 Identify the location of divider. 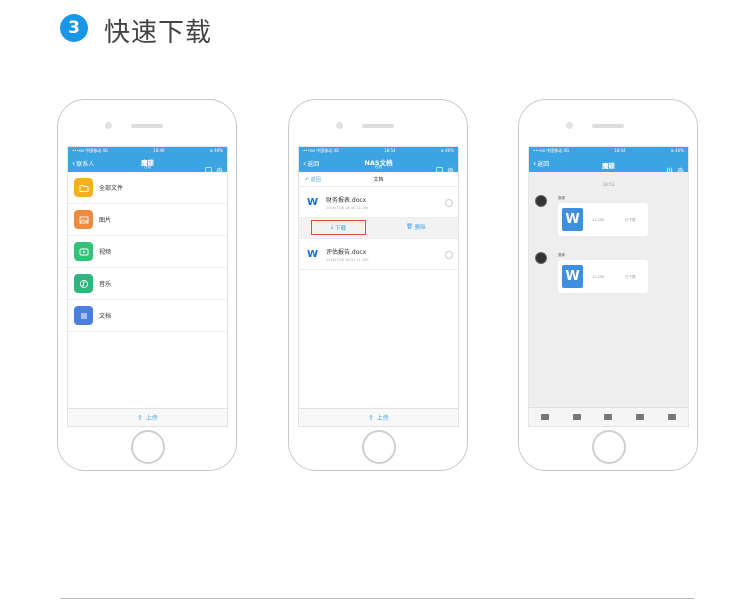
(377, 598).